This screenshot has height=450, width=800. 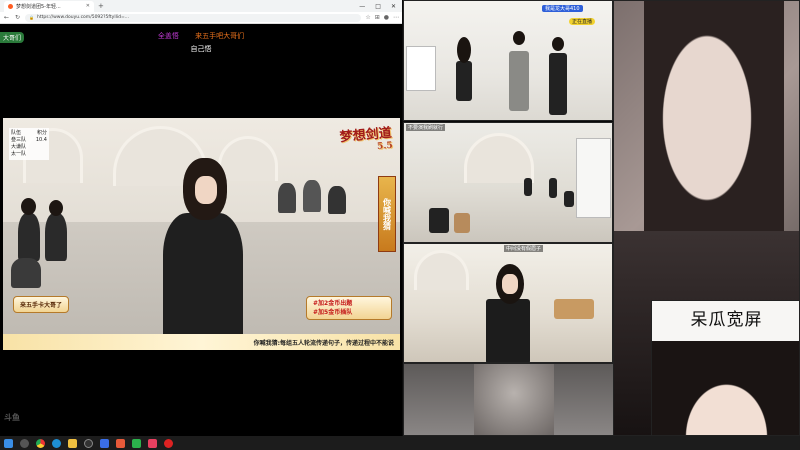 What do you see at coordinates (396, 17) in the screenshot?
I see `menu-icon: ⋯` at bounding box center [396, 17].